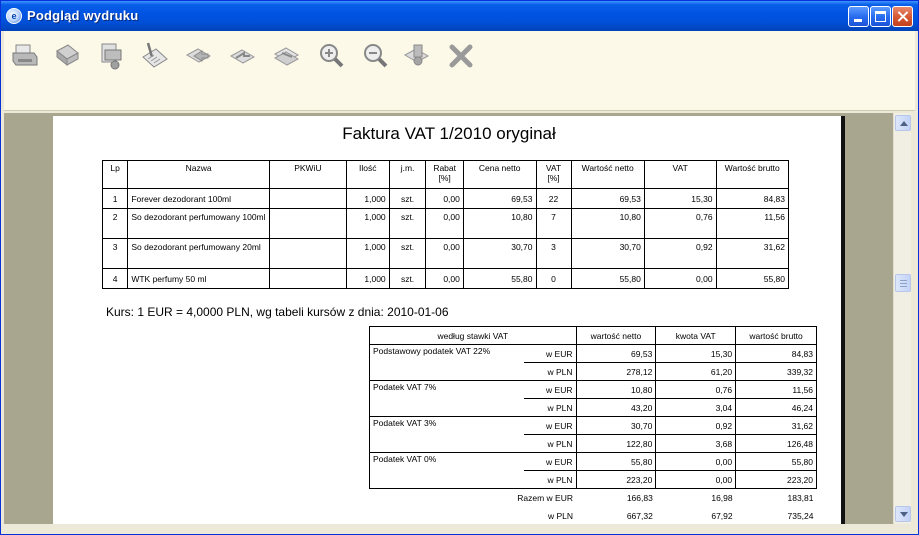 The height and width of the screenshot is (535, 919). What do you see at coordinates (593, 470) in the screenshot?
I see `table-row: Podatek VAT 0% w EUR 55,80 0,00 55,80` at bounding box center [593, 470].